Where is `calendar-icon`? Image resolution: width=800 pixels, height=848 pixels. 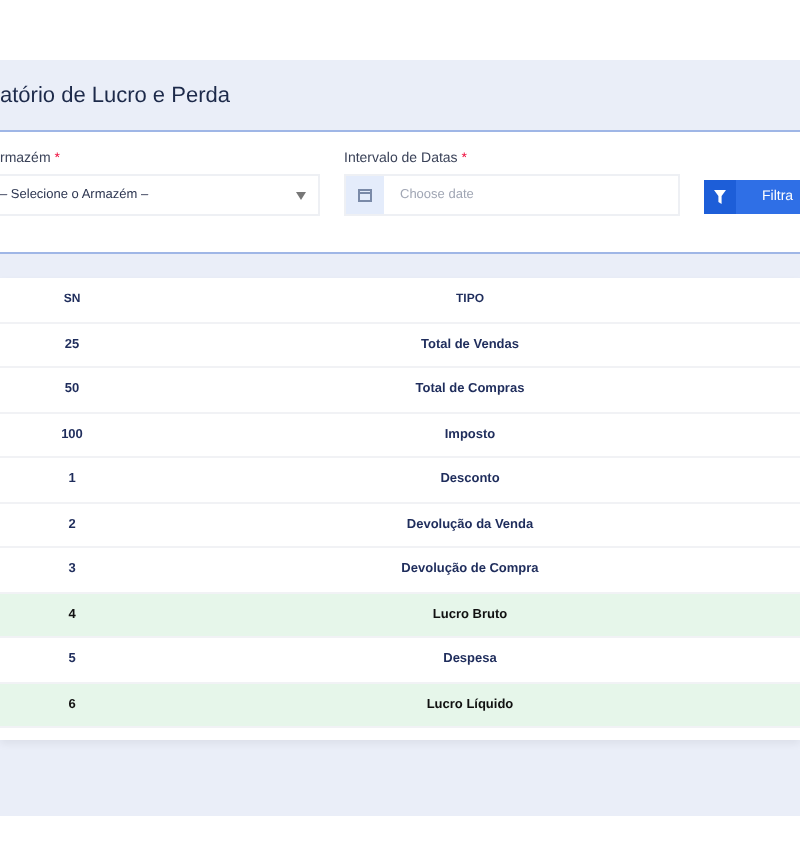 calendar-icon is located at coordinates (365, 195).